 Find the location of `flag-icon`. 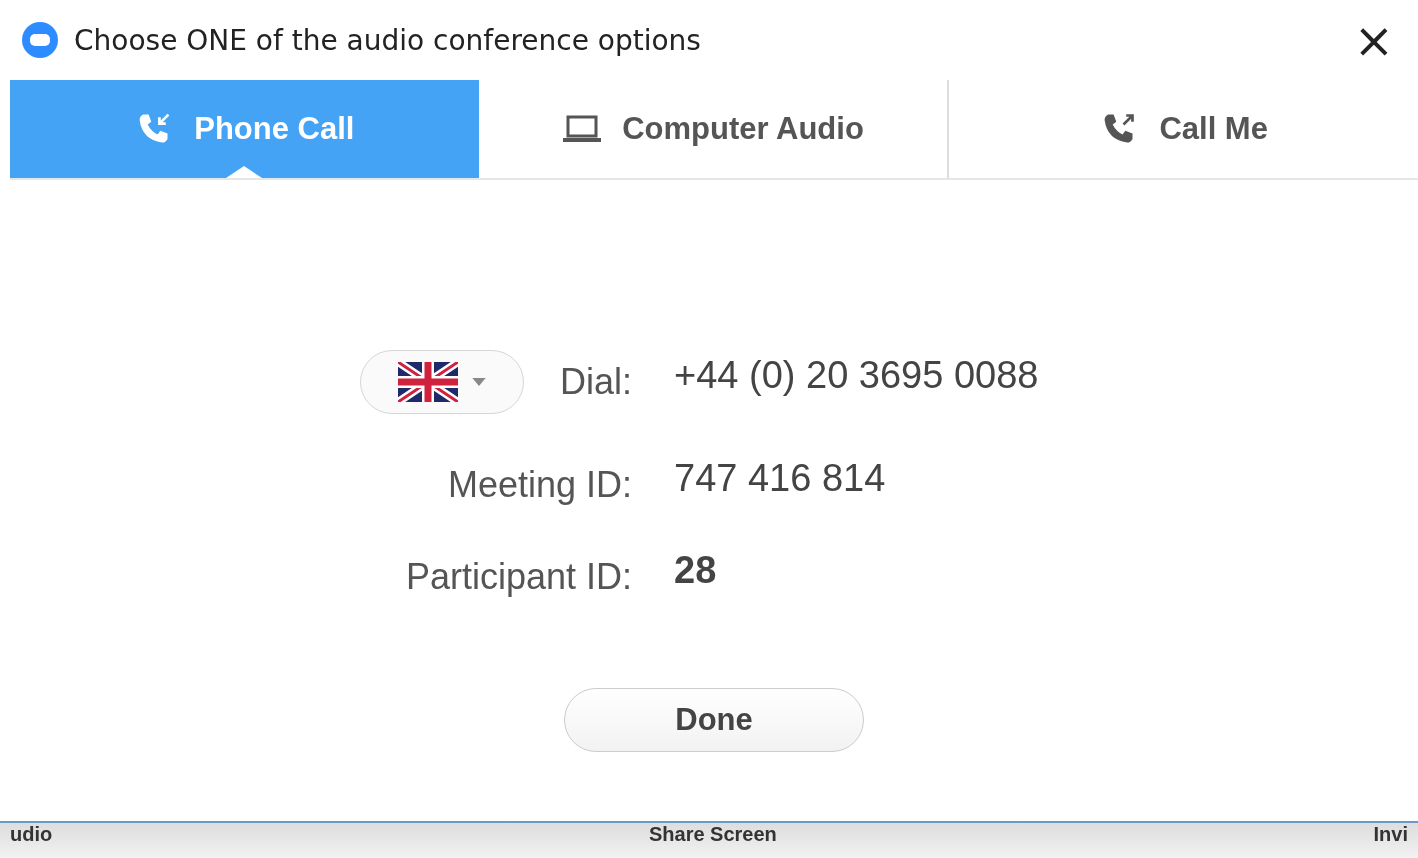

flag-icon is located at coordinates (427, 382).